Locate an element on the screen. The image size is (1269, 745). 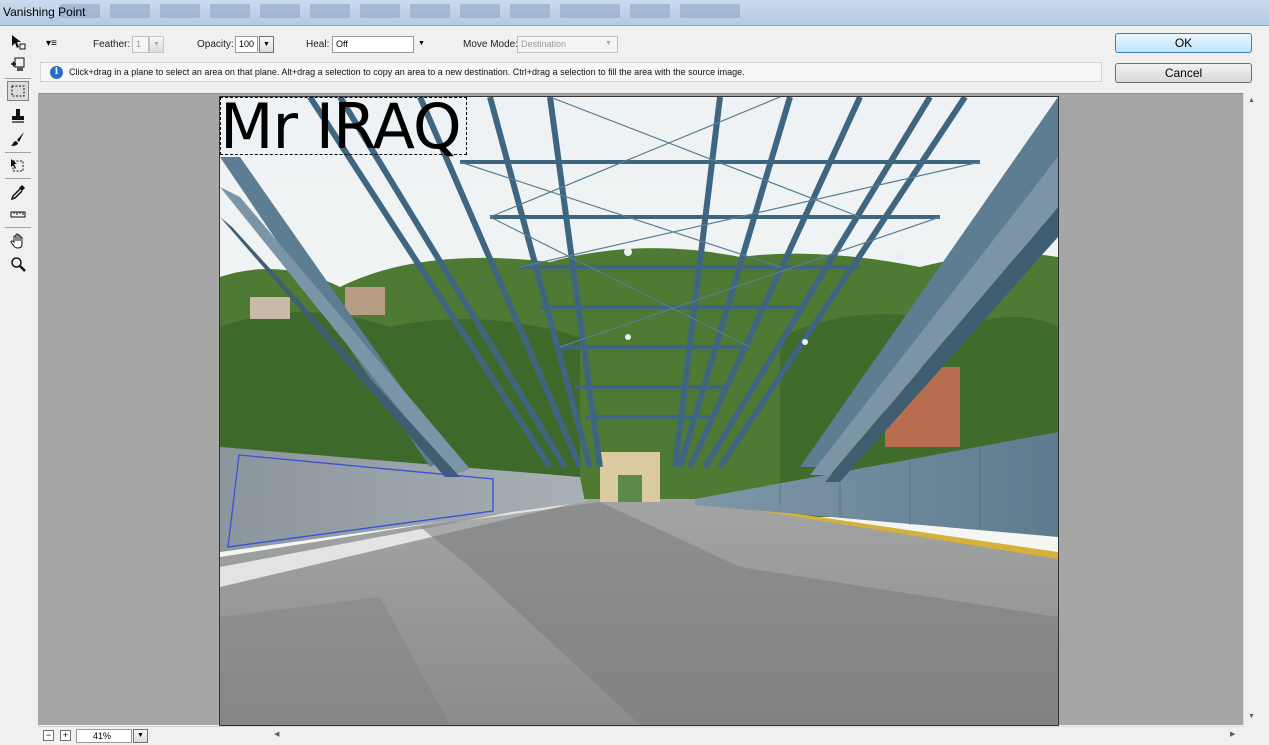
heal-dropdown-arrow-icon: ▼ is located at coordinates (421, 44).